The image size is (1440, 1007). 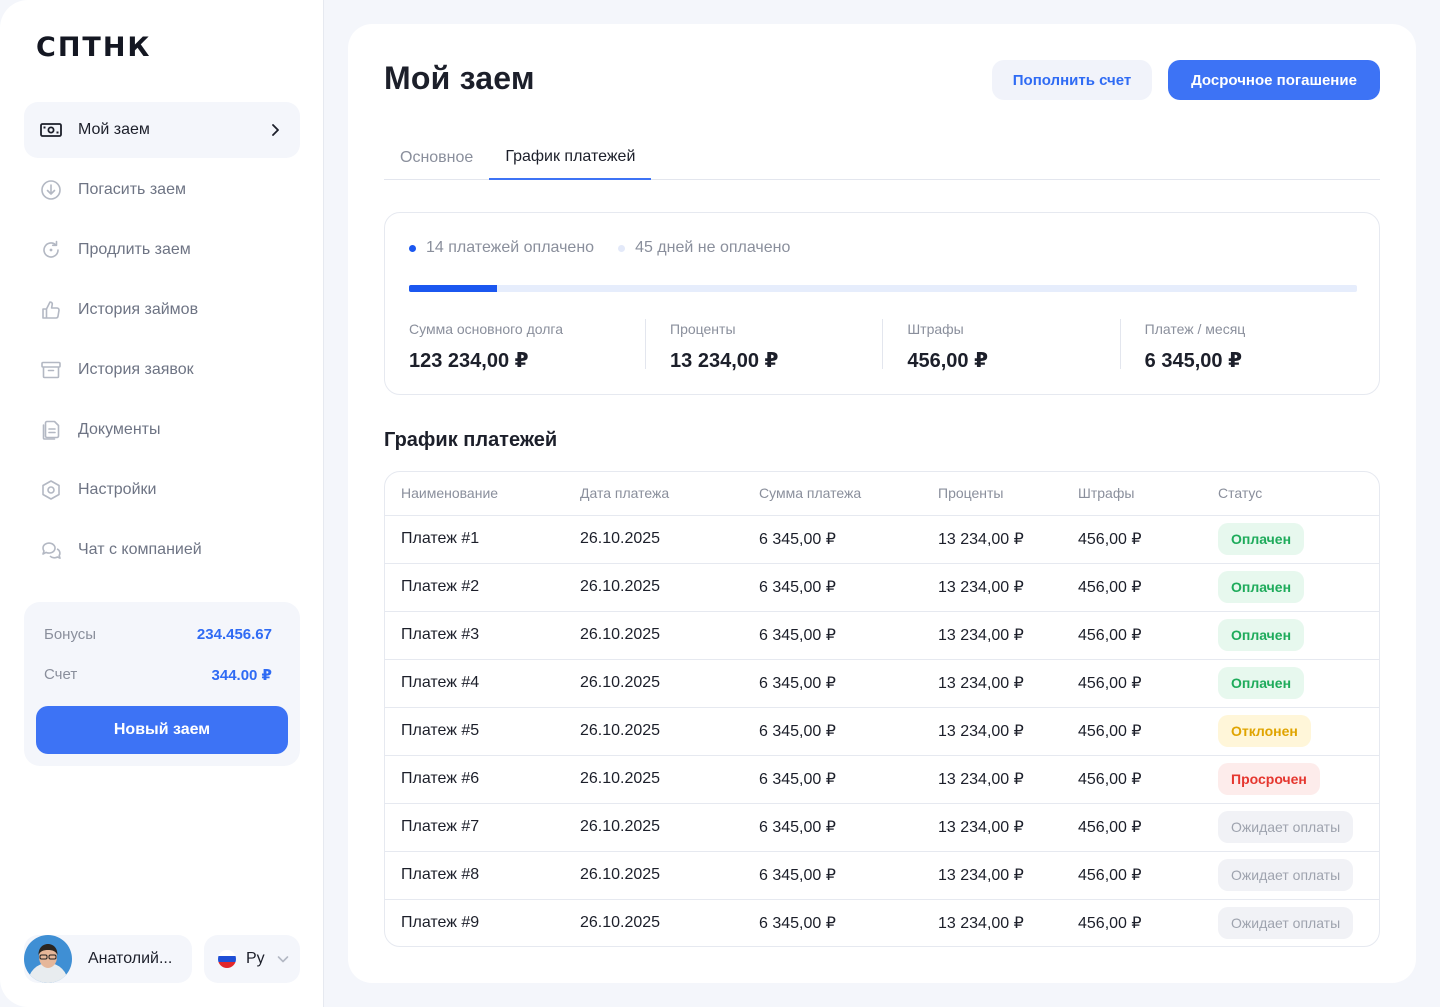 I want to click on tab-payment-schedule: График платежей, so click(x=570, y=158).